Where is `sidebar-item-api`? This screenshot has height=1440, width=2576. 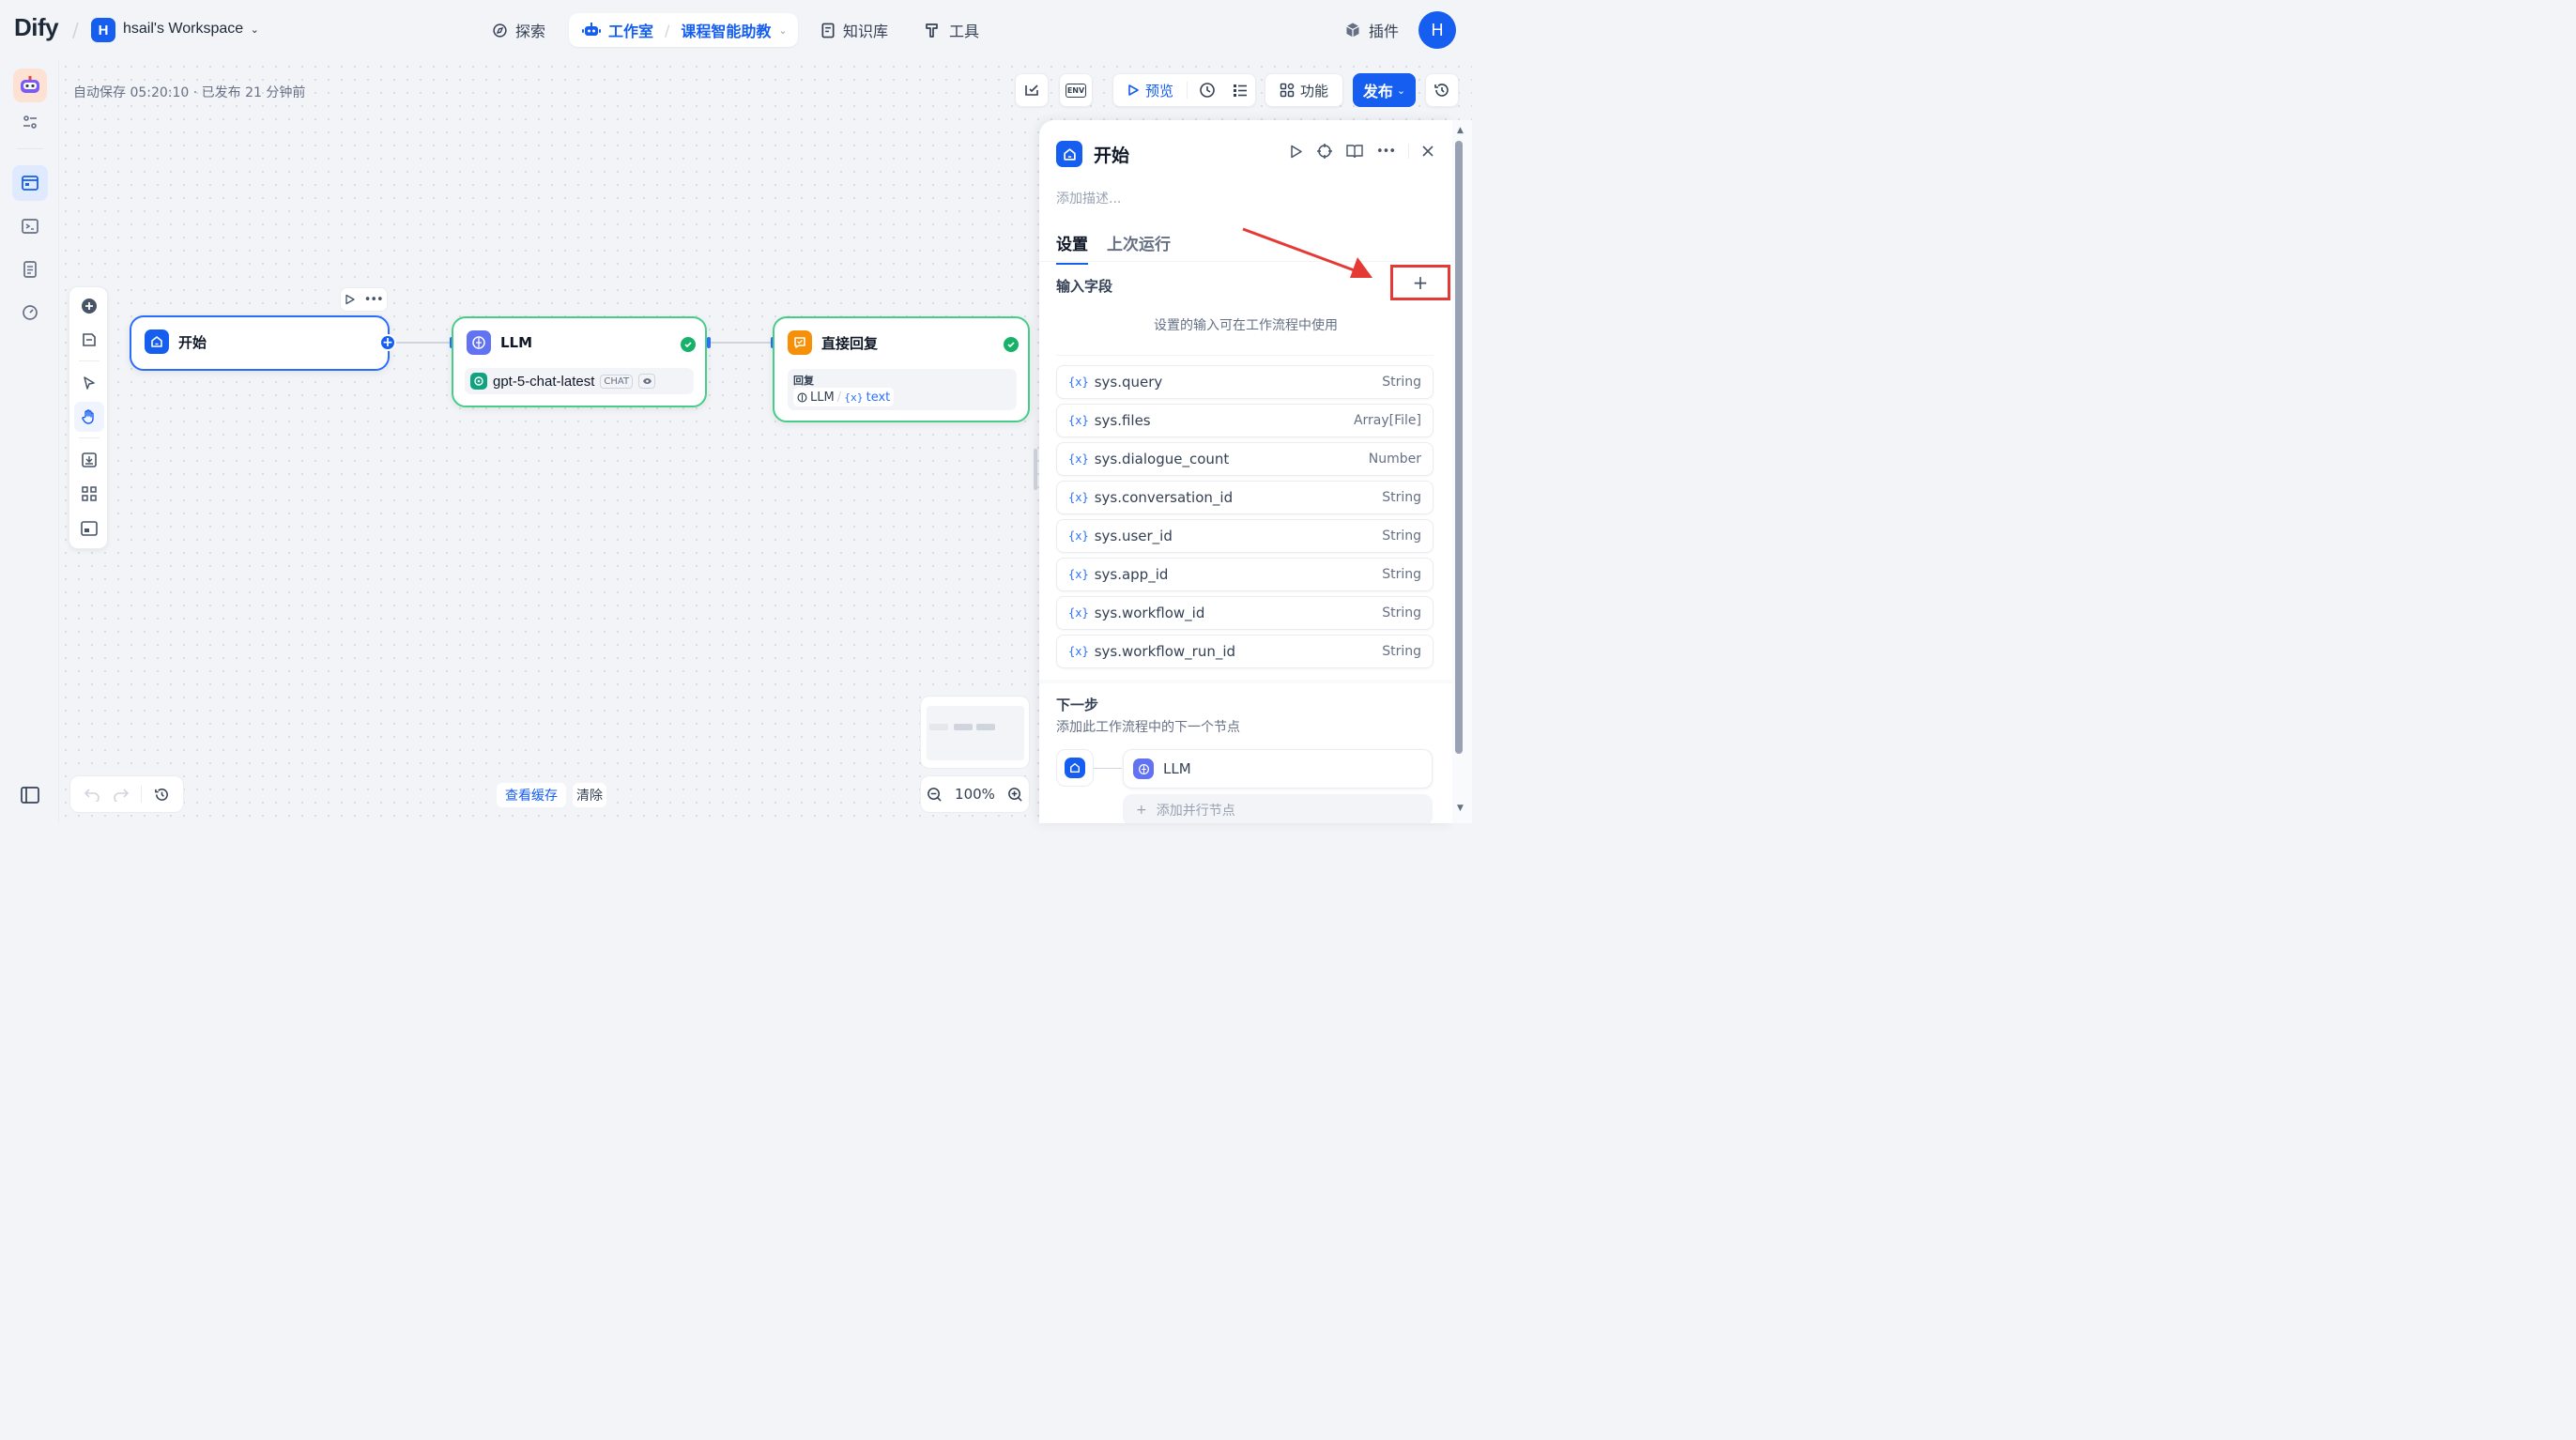 sidebar-item-api is located at coordinates (30, 226).